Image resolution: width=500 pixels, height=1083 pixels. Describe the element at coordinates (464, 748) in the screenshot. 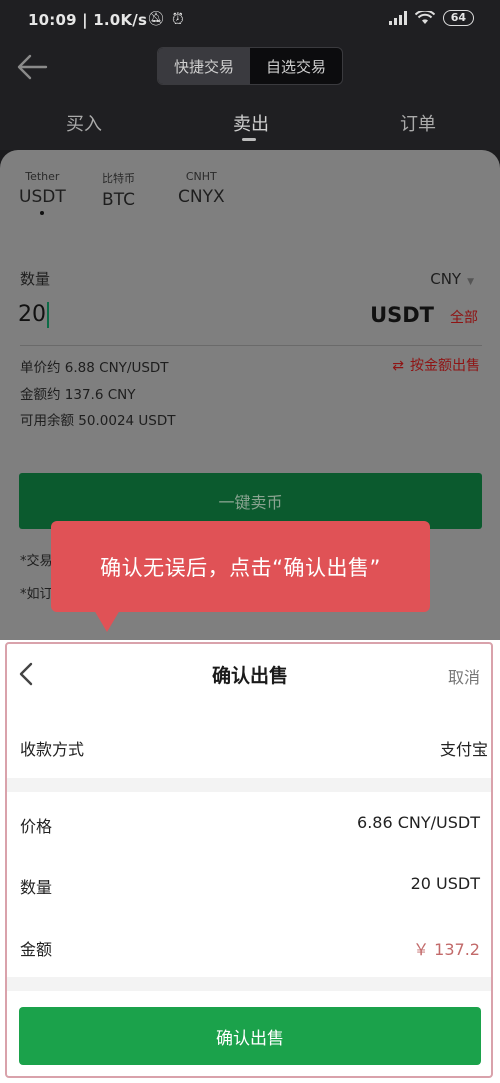

I see `payment-method-value: 支付宝` at that location.